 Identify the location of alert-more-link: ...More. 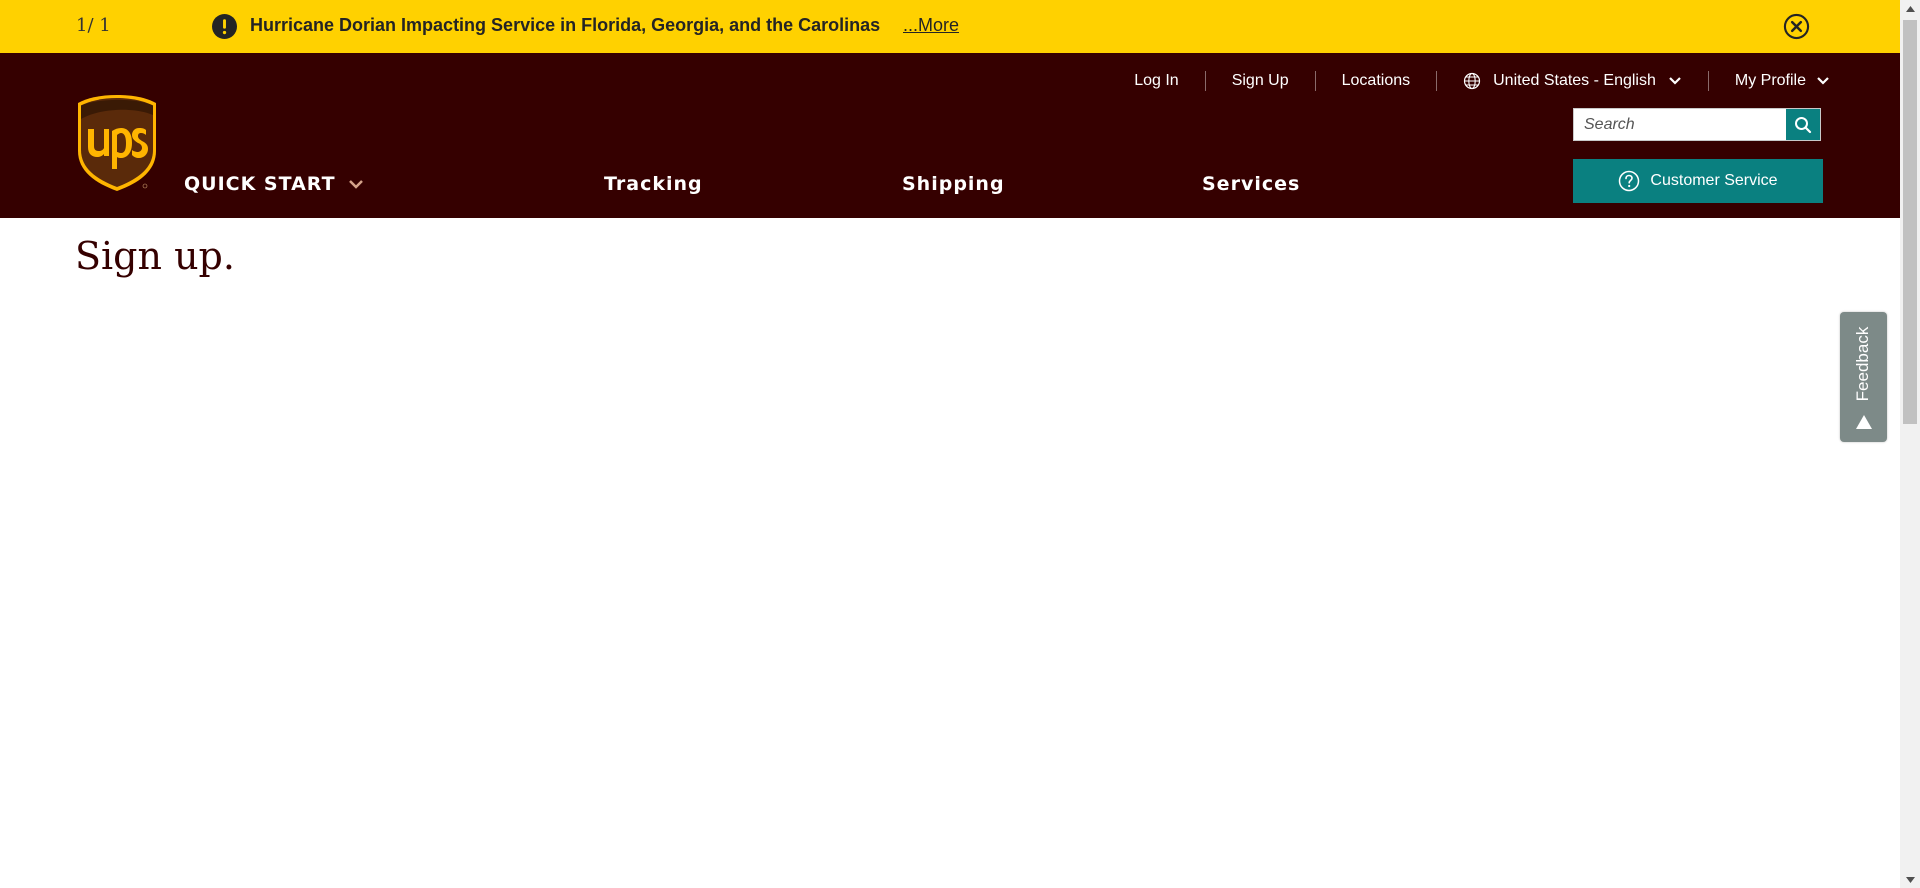
(931, 25).